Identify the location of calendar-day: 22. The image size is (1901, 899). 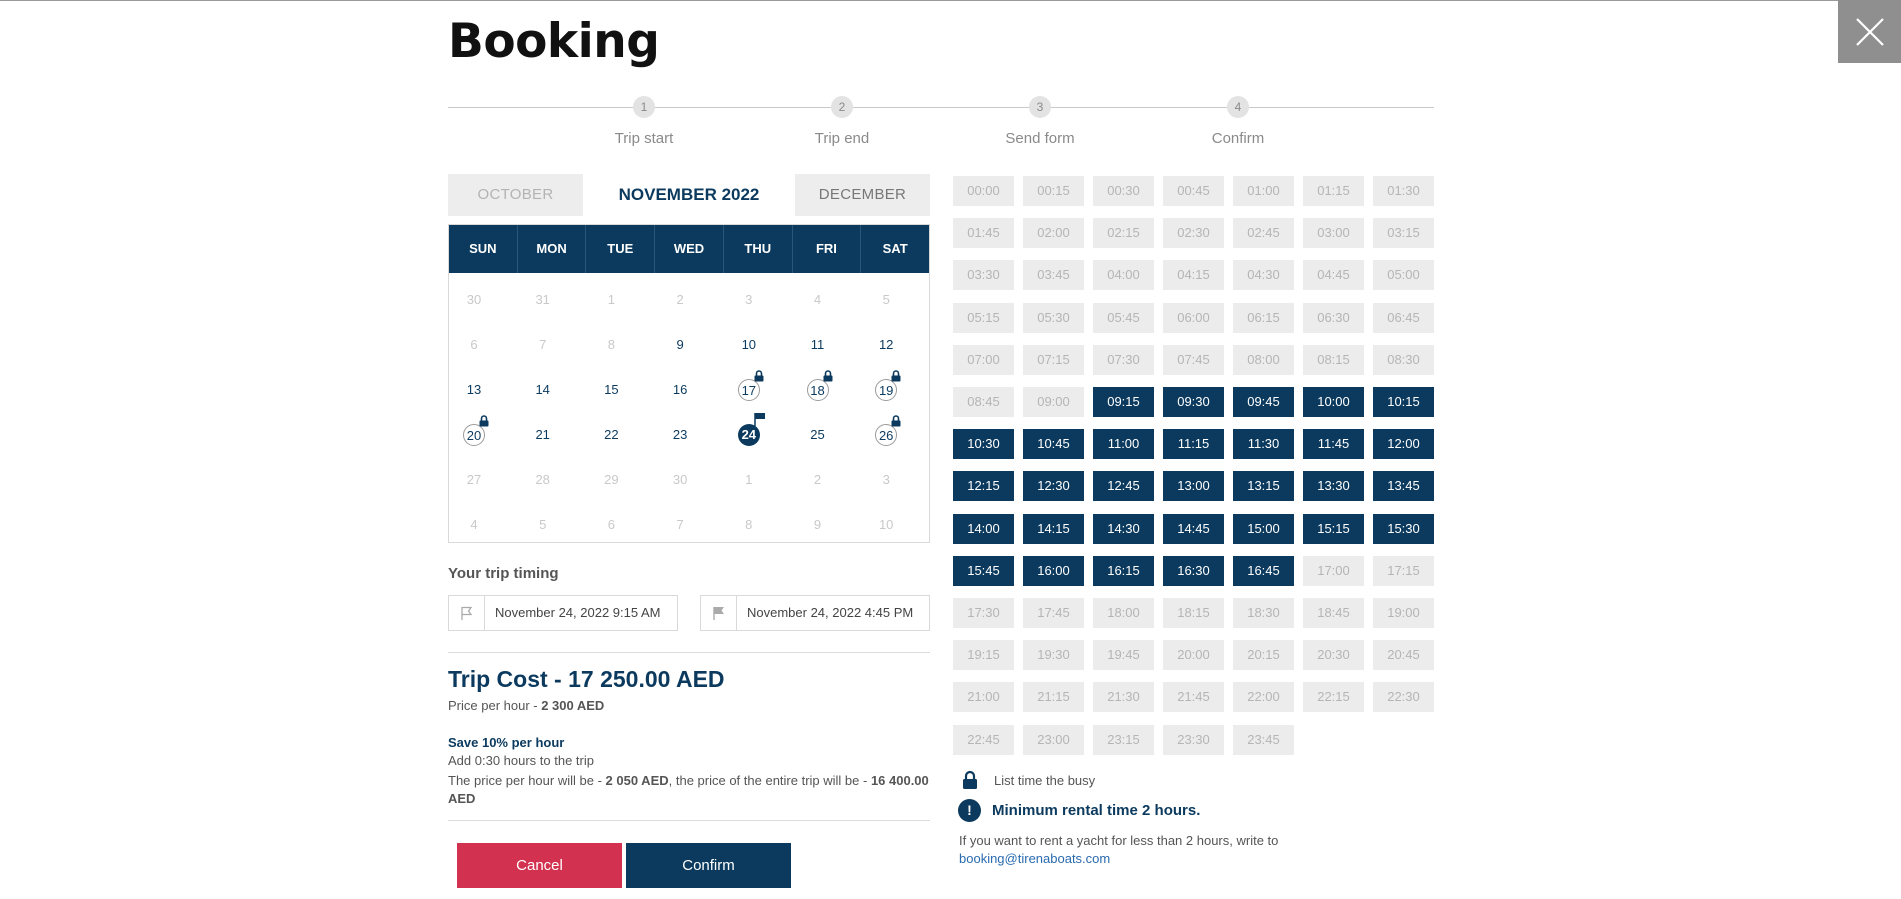
(620, 432).